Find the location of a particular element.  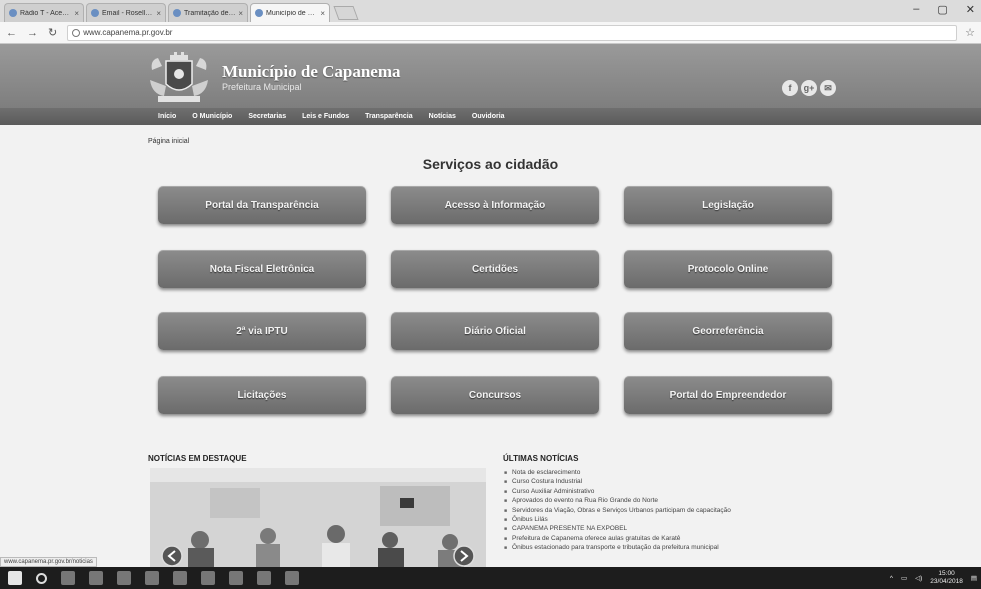

browser-tab-1: Rádio T - Acesso ... × is located at coordinates (44, 12).